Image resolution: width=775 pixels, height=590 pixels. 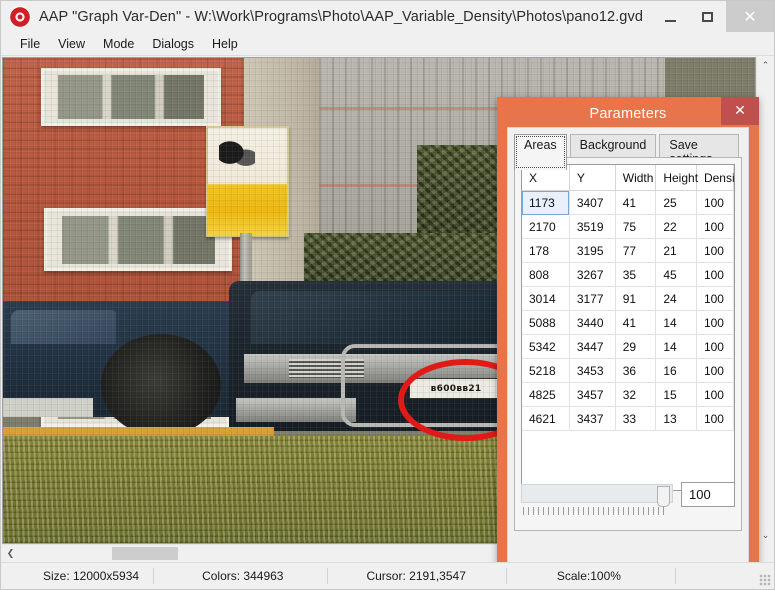 I want to click on table-row: 2170 3519 75 22 100, so click(x=628, y=226).